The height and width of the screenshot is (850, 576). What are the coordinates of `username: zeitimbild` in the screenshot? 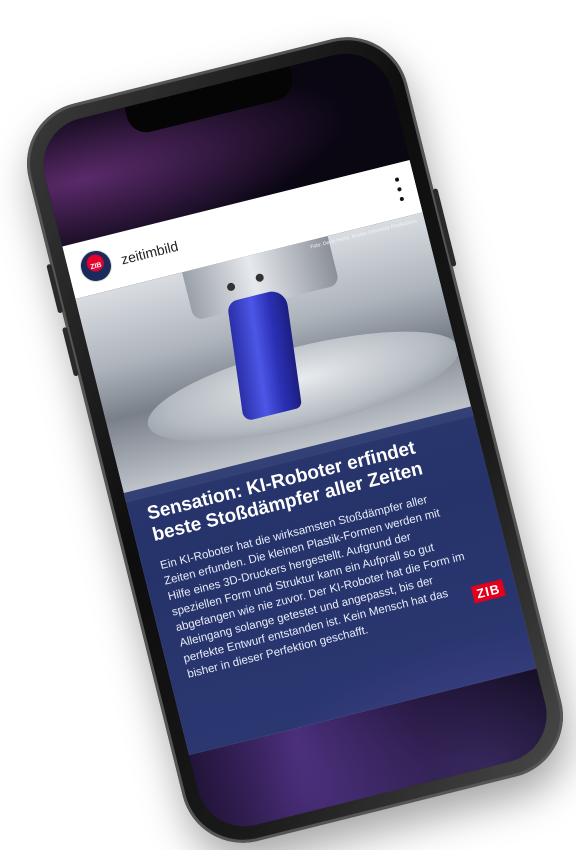 It's located at (149, 253).